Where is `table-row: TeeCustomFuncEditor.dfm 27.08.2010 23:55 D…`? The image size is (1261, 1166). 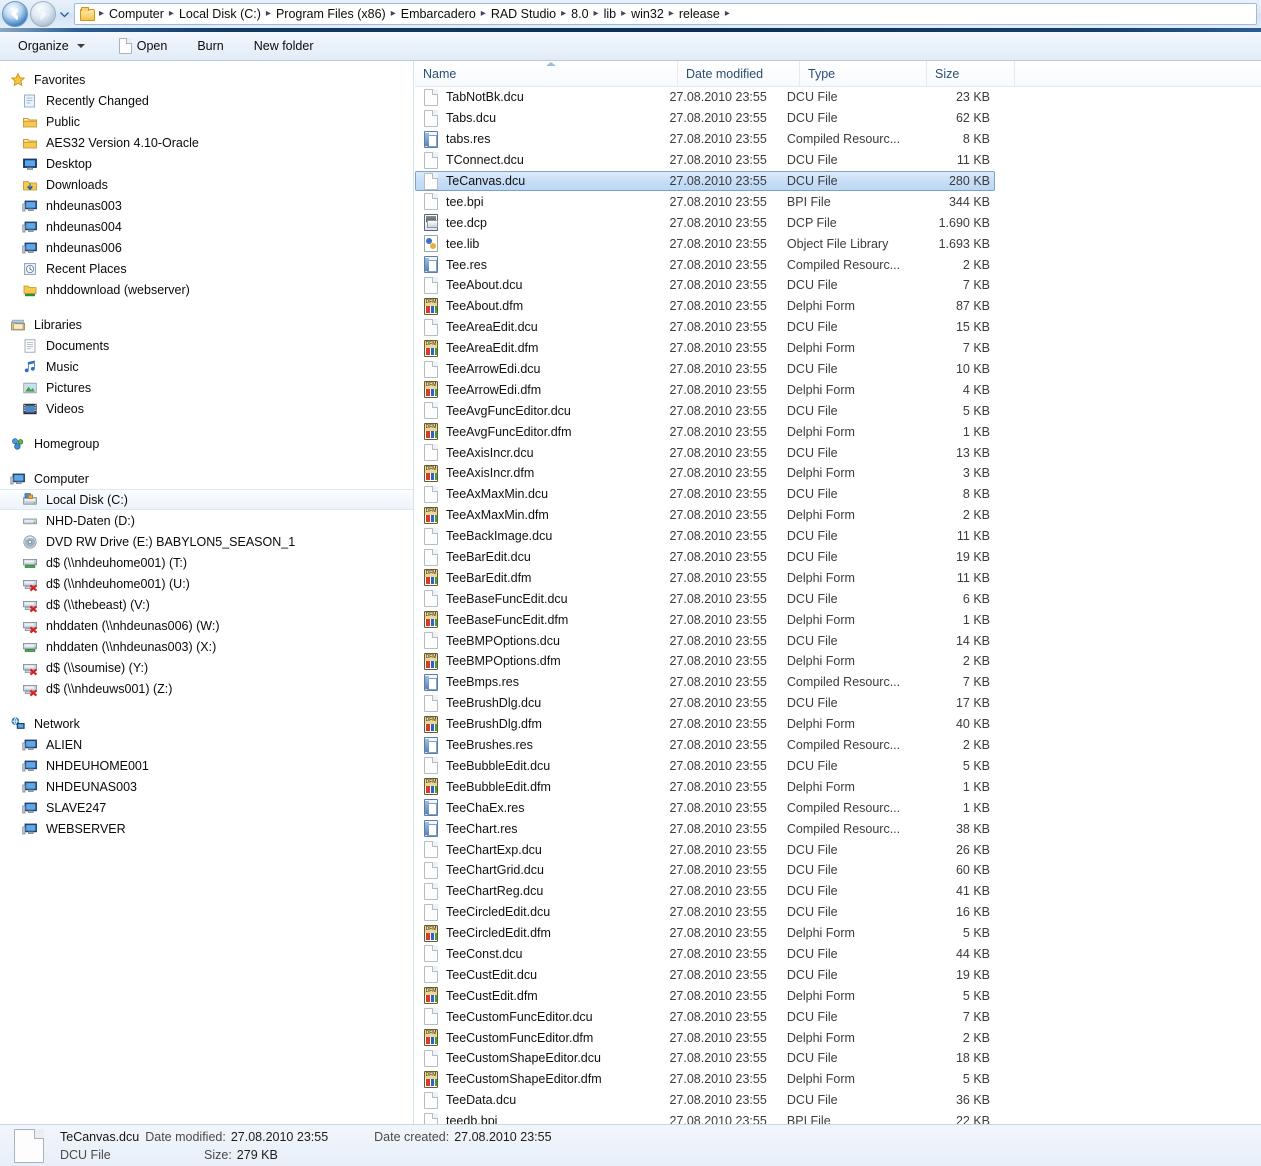 table-row: TeeCustomFuncEditor.dfm 27.08.2010 23:55 D… is located at coordinates (705, 1037).